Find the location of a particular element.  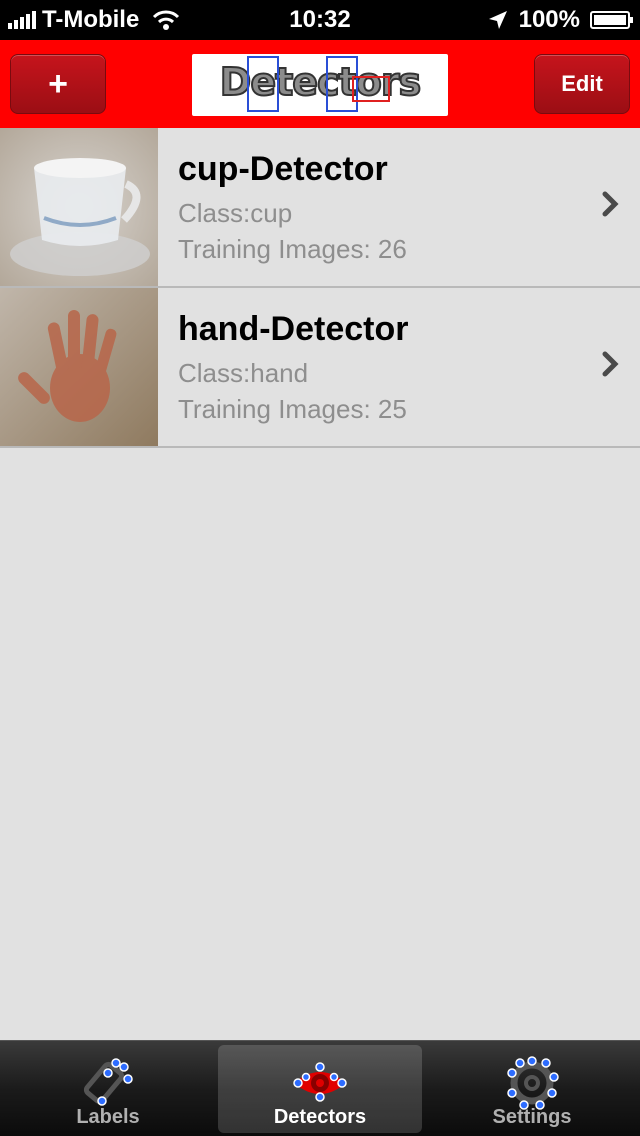

tab-label: Settings is located at coordinates (532, 1117).